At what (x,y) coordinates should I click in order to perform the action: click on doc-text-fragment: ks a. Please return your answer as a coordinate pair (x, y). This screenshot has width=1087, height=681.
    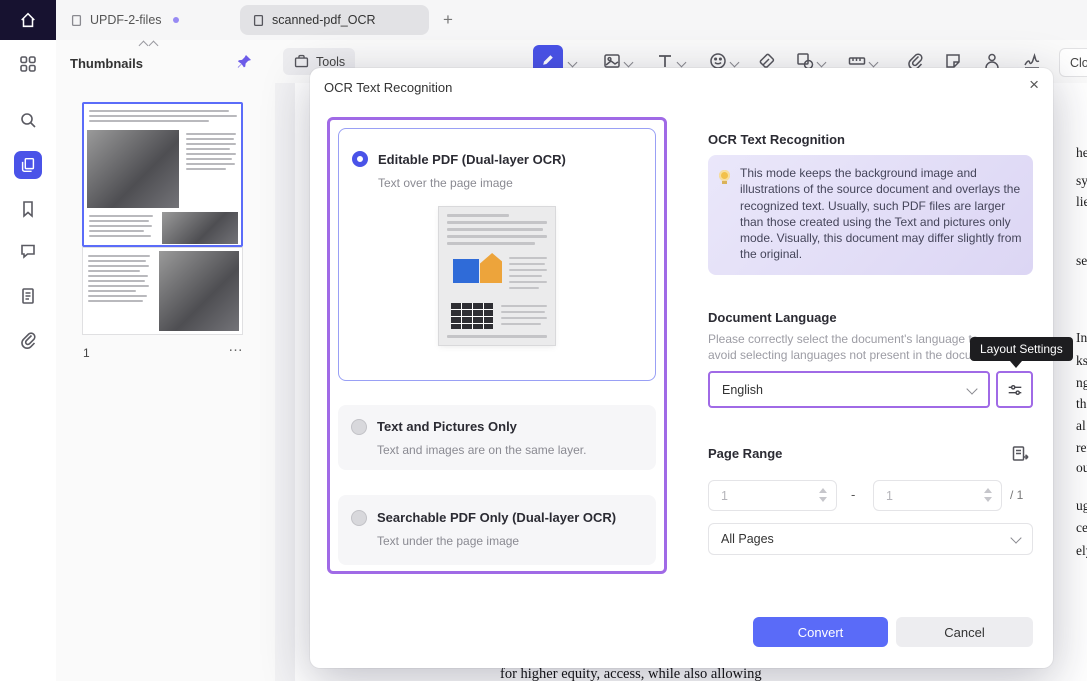
    Looking at the image, I should click on (1081, 360).